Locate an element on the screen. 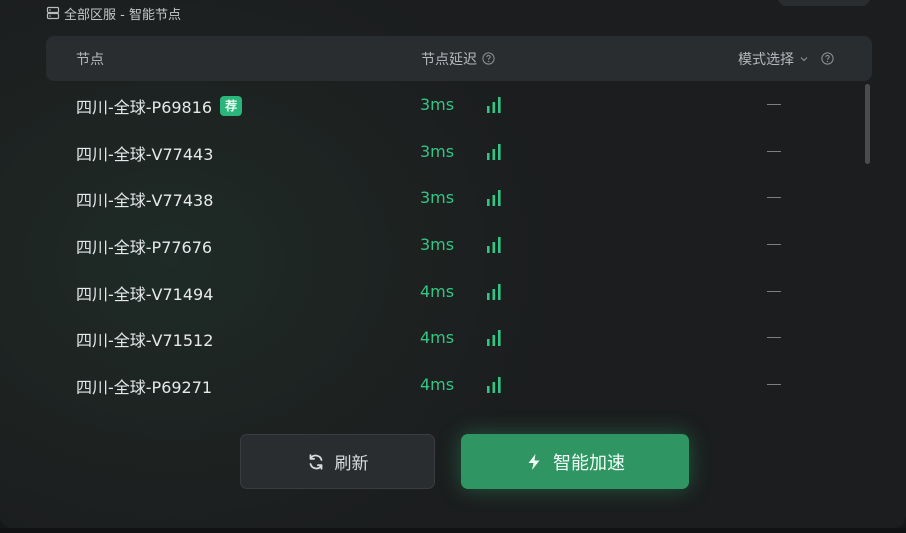 Image resolution: width=906 pixels, height=533 pixels. table-header: 节点 节点延迟 模式选择 is located at coordinates (459, 58).